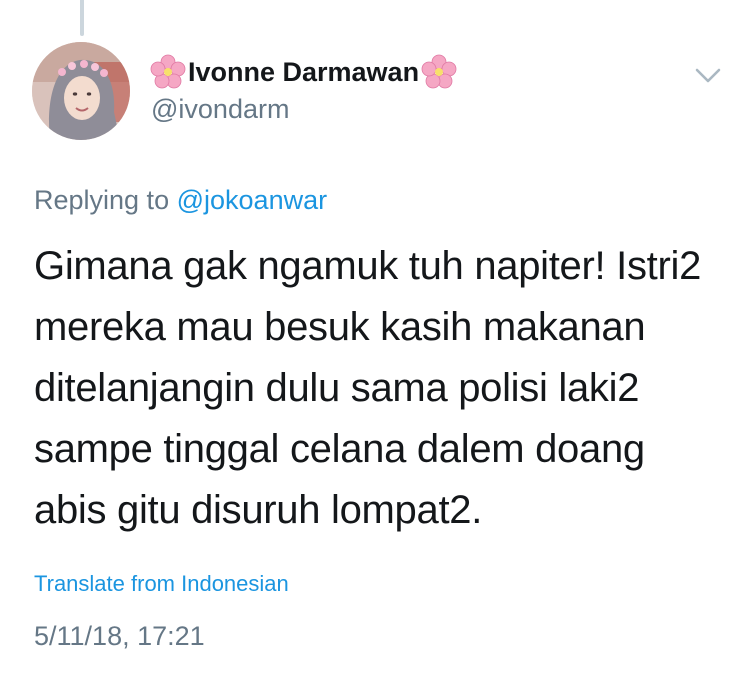 The image size is (750, 677). What do you see at coordinates (339, 449) in the screenshot?
I see `tweet-text-line: sampe tinggal celana dalem doang` at bounding box center [339, 449].